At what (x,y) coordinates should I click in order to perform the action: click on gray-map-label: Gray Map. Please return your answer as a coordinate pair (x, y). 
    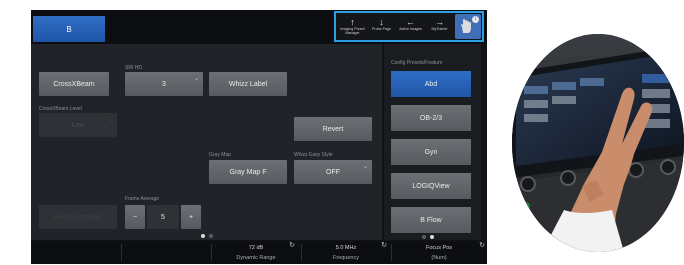
    Looking at the image, I should click on (220, 155).